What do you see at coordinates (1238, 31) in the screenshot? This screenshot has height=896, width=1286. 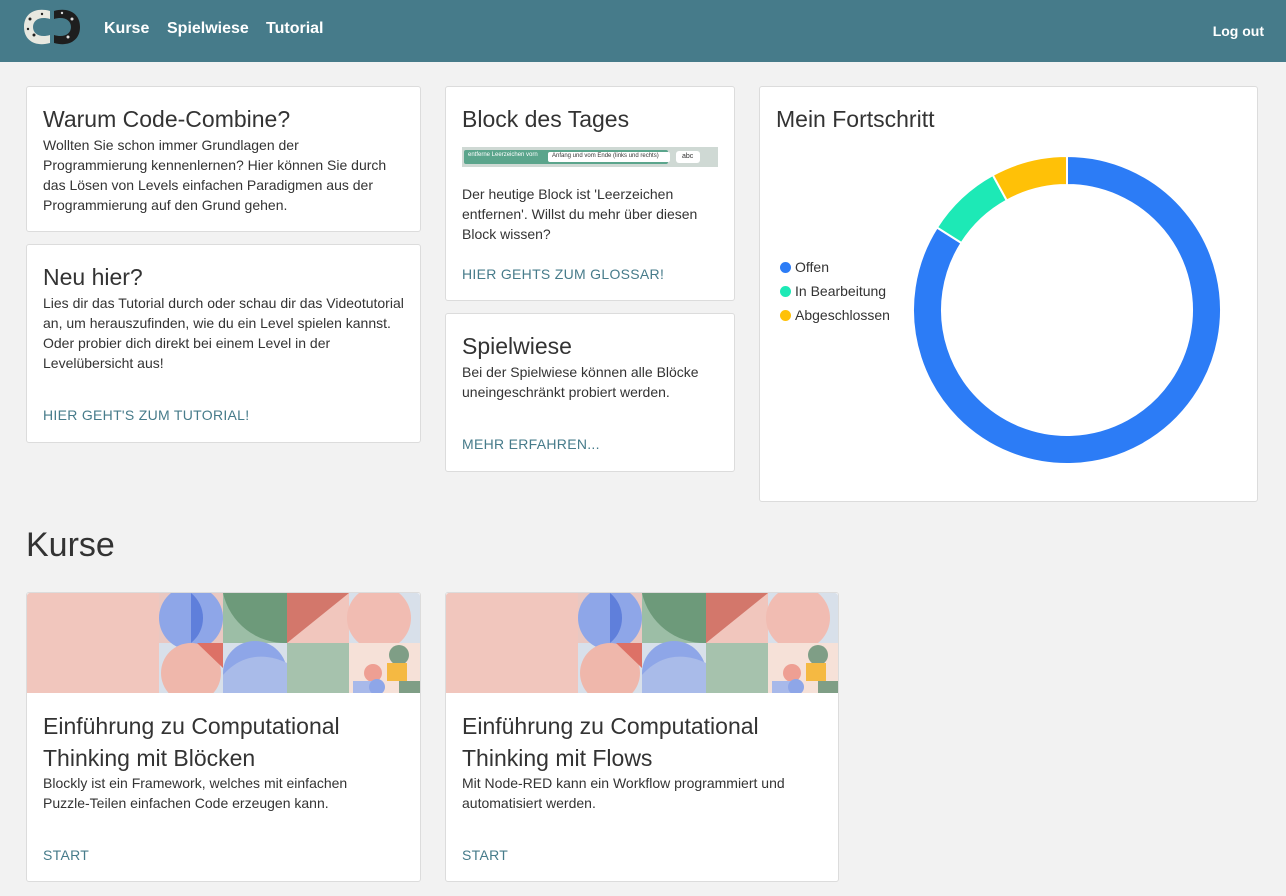 I see `logout-link: Log out` at bounding box center [1238, 31].